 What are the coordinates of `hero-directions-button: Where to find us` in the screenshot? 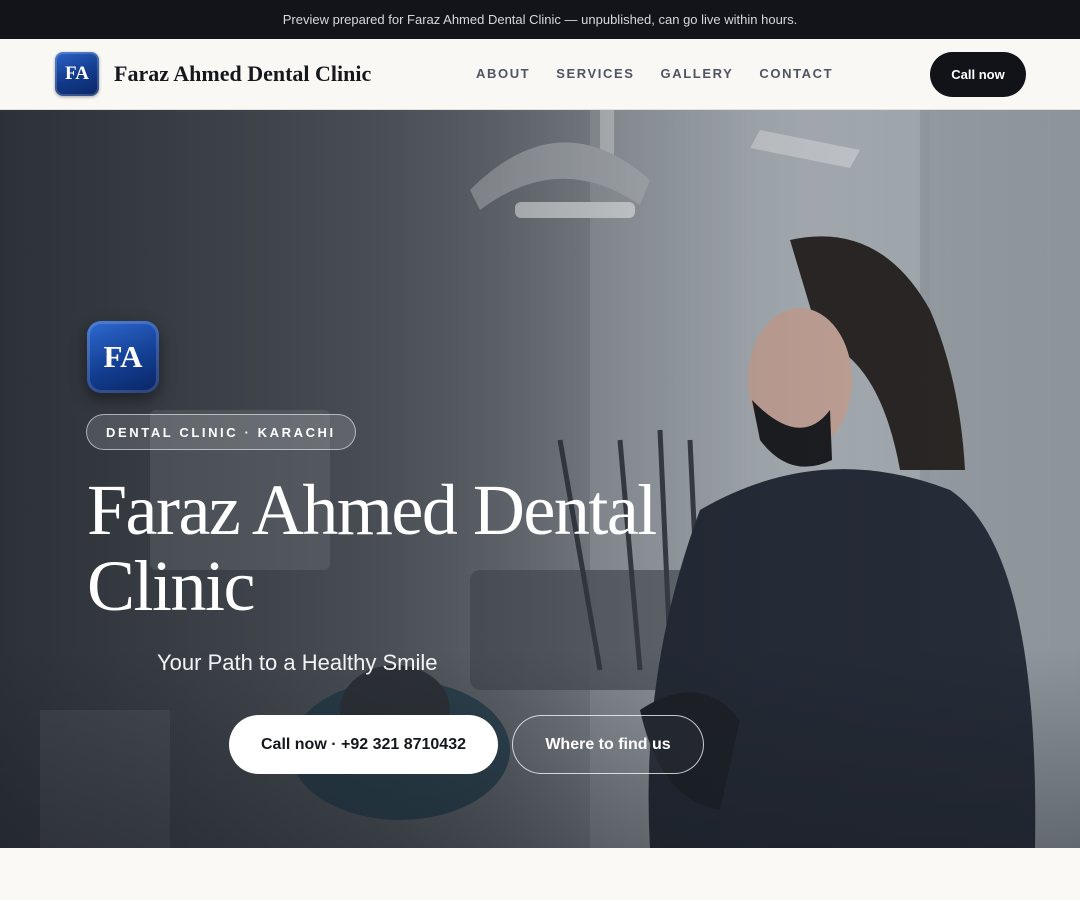 It's located at (608, 744).